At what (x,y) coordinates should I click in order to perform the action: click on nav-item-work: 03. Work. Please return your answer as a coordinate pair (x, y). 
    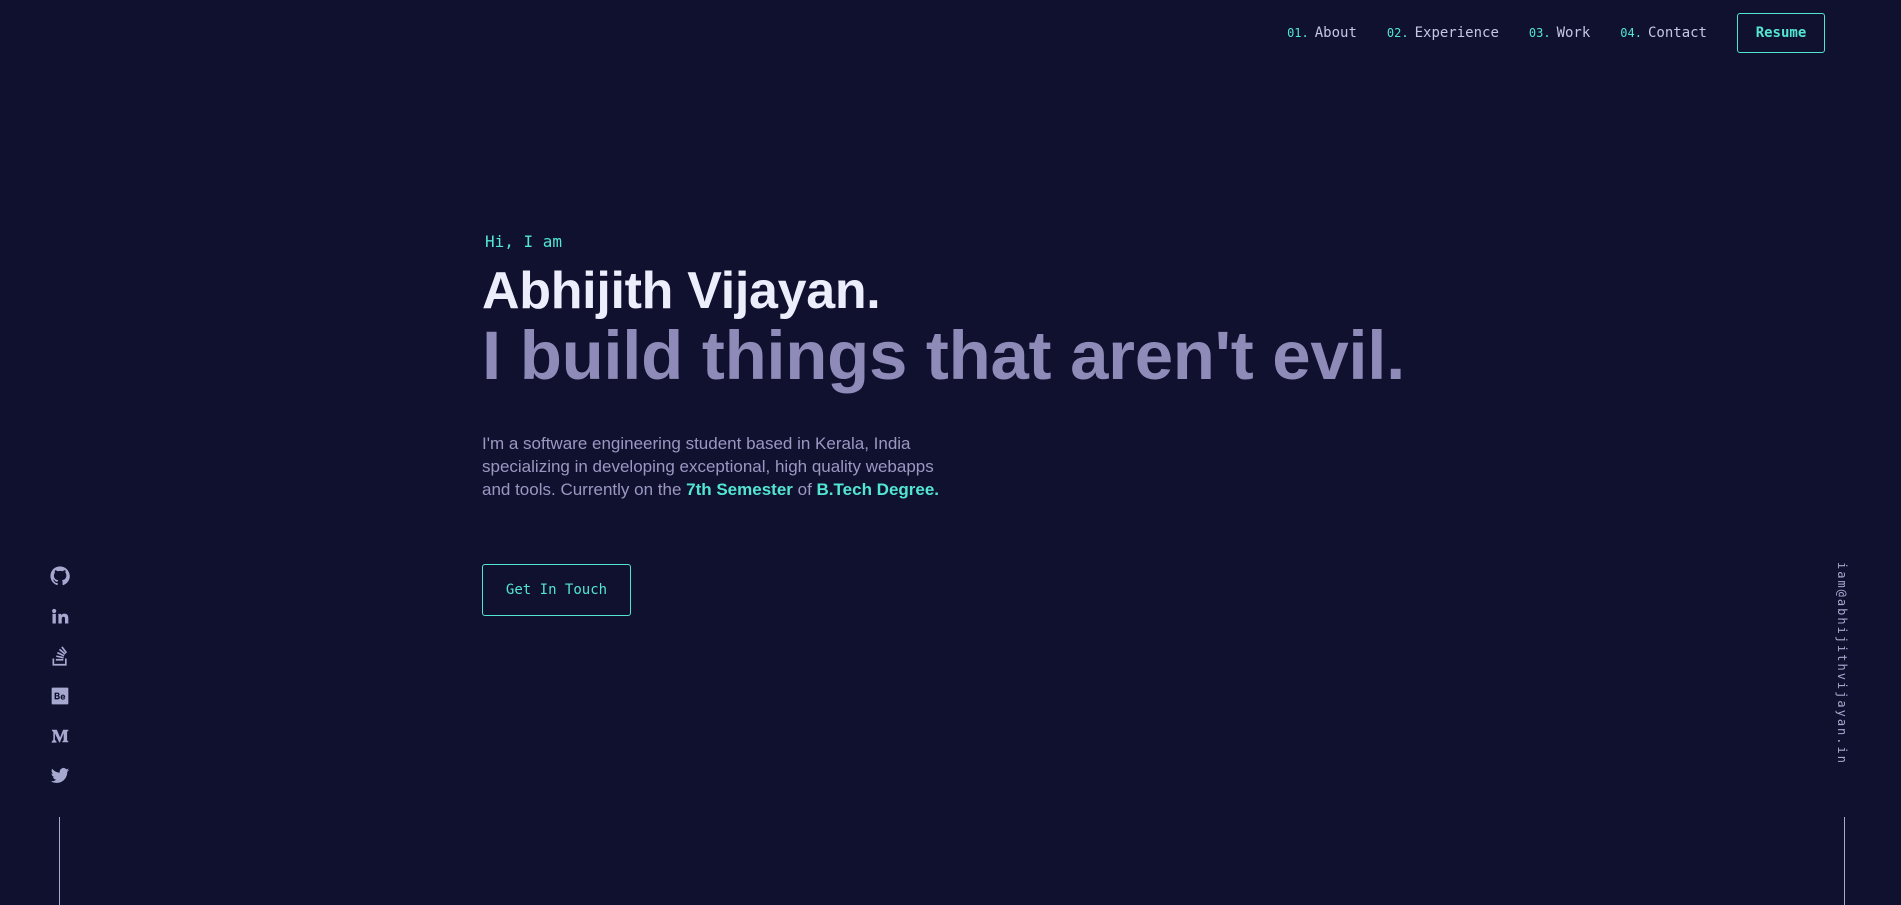
    Looking at the image, I should click on (1559, 33).